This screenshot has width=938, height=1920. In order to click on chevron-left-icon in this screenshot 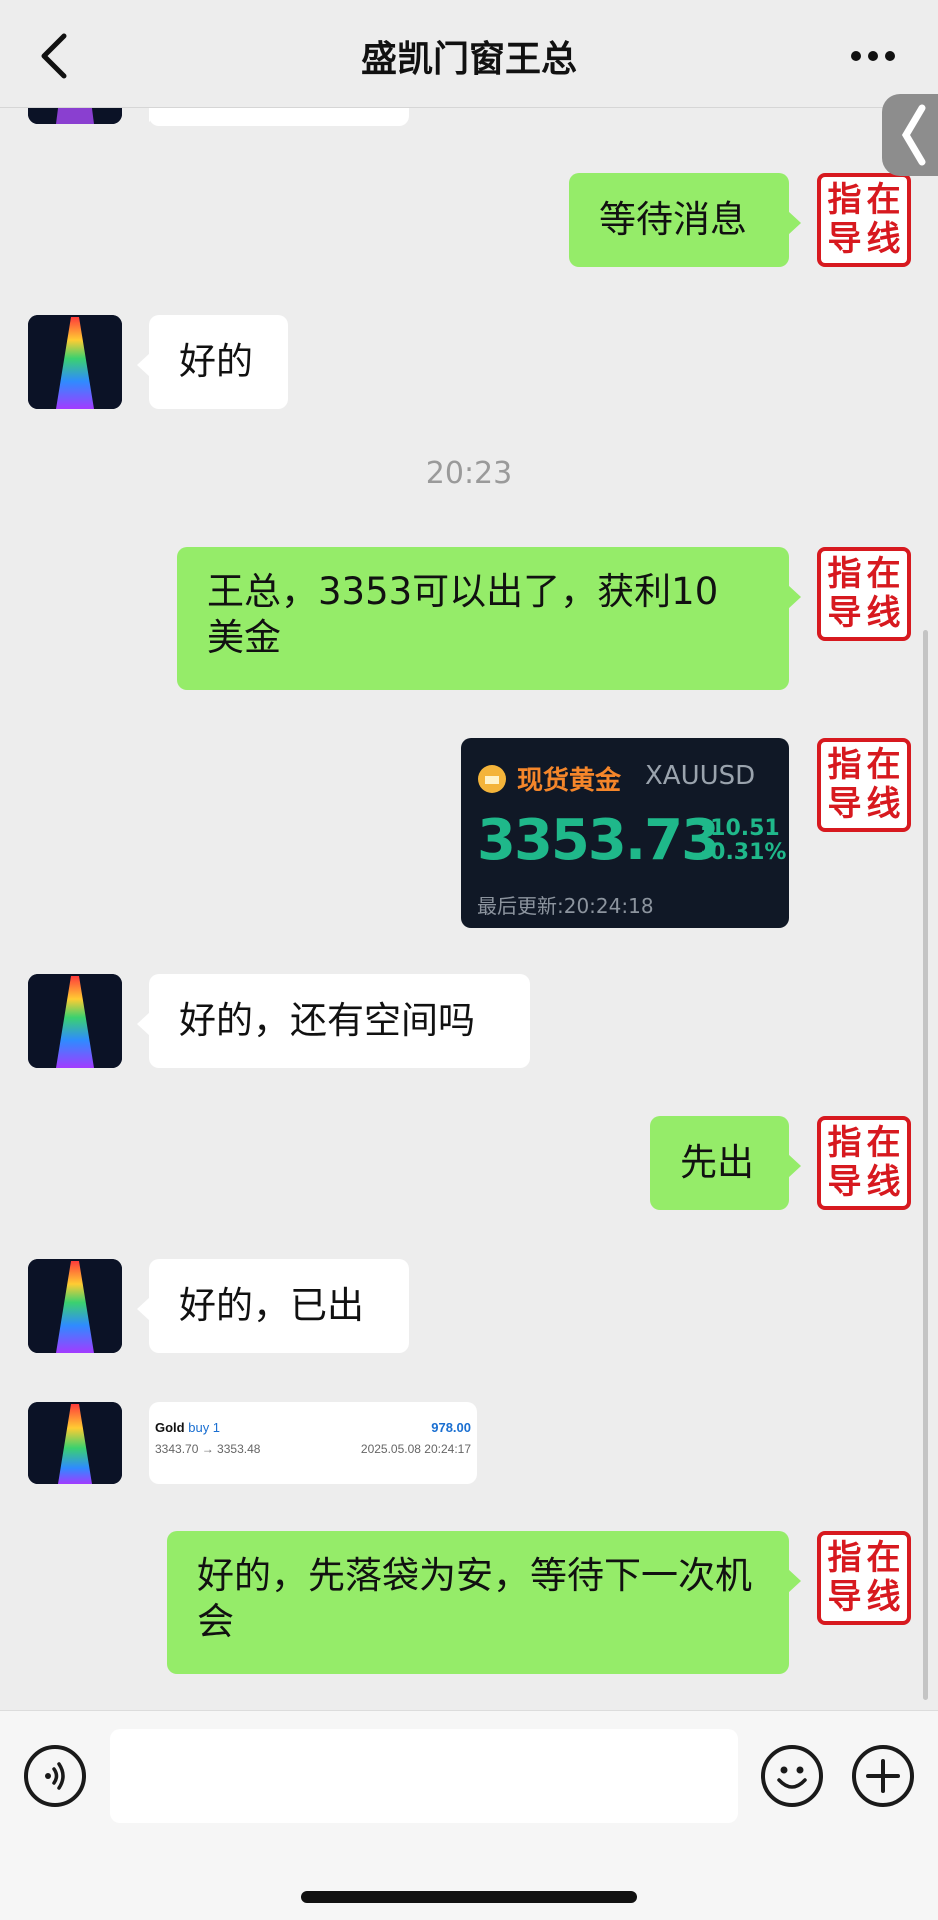, I will do `click(913, 135)`.